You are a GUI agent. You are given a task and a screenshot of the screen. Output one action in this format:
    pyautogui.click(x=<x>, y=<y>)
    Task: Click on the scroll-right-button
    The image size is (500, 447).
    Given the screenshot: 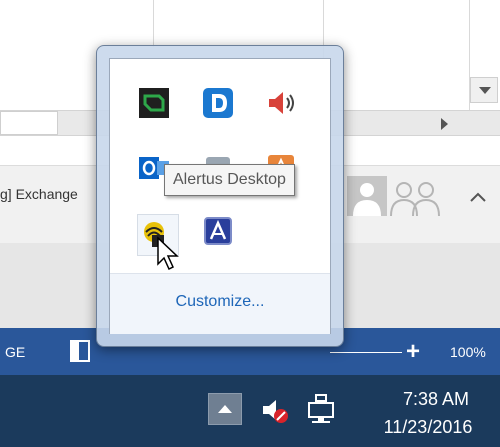 What is the action you would take?
    pyautogui.click(x=445, y=124)
    